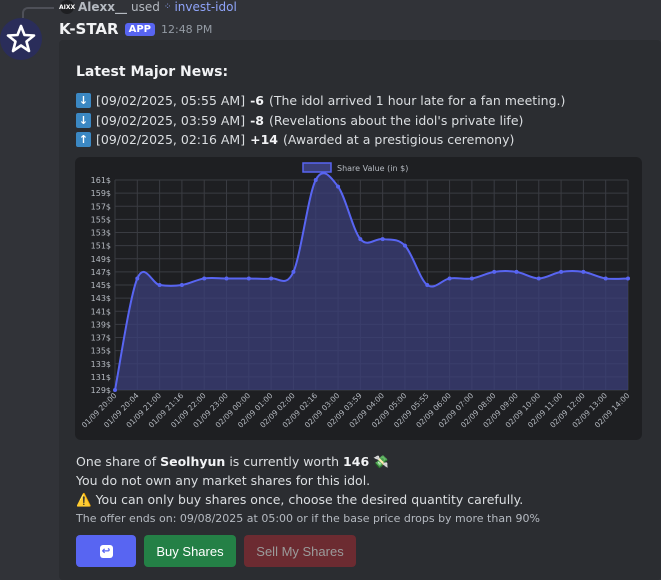 This screenshot has width=661, height=580. What do you see at coordinates (101, 351) in the screenshot?
I see `y-tick-label: 135$` at bounding box center [101, 351].